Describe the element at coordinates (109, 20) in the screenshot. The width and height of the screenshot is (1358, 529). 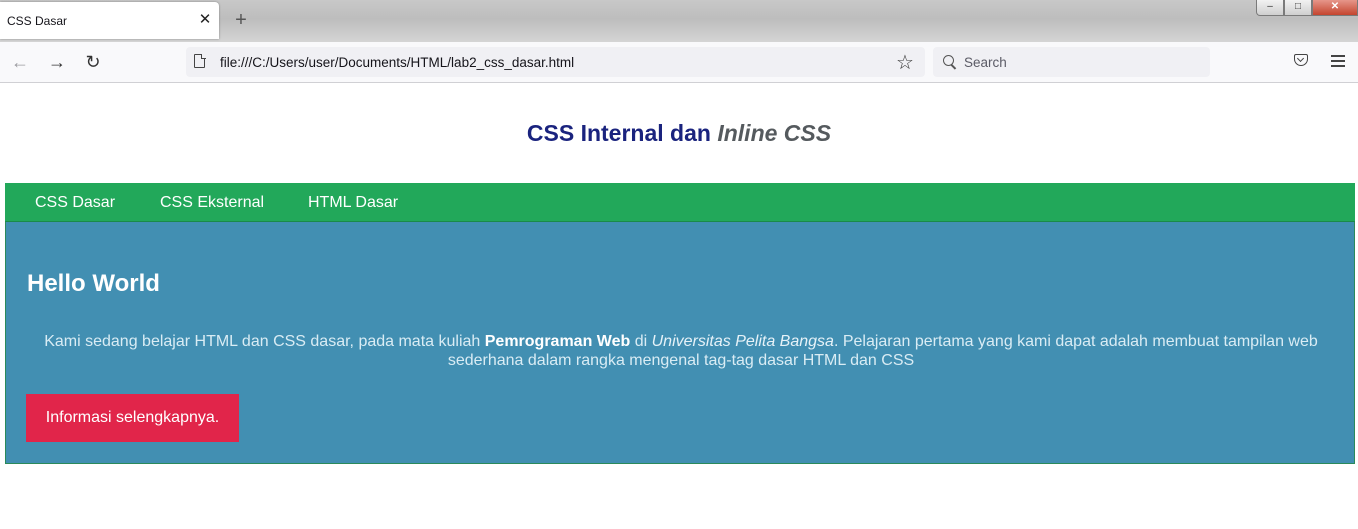
I see `tab-css-dasar: CSS Dasar ✕` at that location.